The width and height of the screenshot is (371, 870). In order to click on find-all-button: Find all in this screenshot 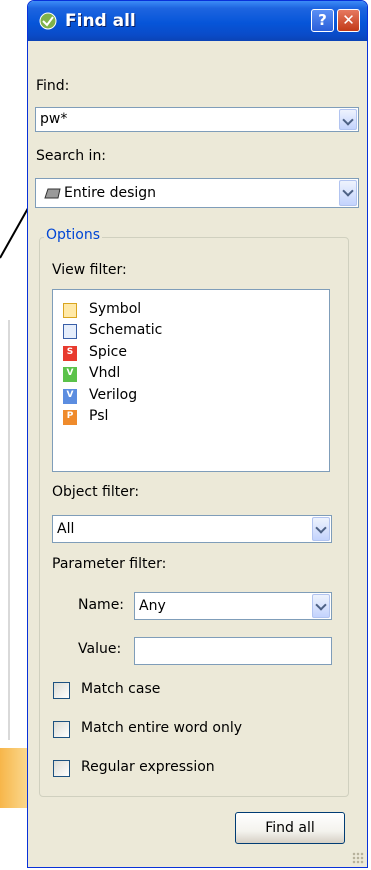, I will do `click(290, 828)`.